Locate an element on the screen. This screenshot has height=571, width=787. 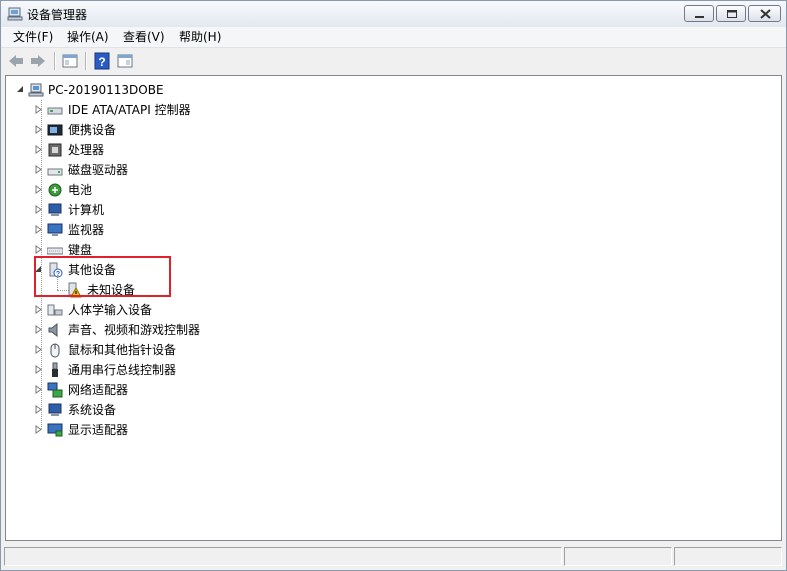
minimize-icon is located at coordinates (699, 17).